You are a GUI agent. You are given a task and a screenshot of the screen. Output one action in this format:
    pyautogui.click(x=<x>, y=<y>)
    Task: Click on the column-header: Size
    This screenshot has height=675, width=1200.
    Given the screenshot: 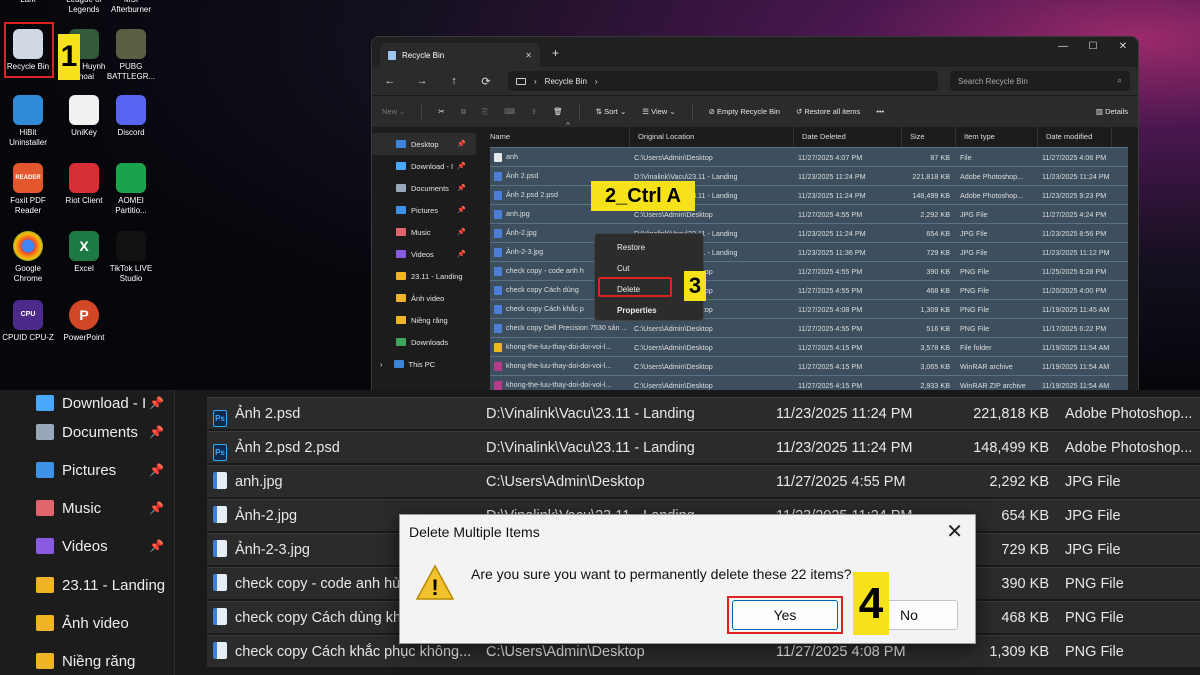 What is the action you would take?
    pyautogui.click(x=929, y=137)
    